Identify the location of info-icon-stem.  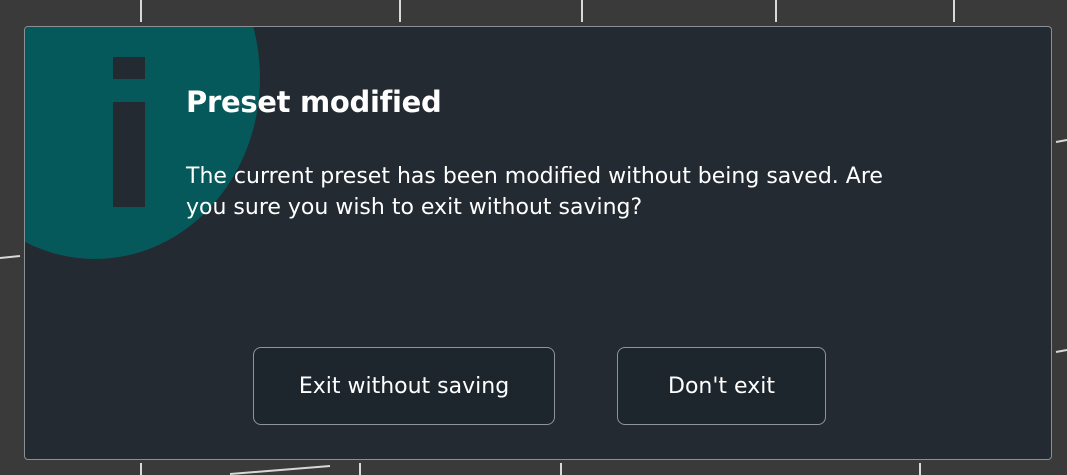
(129, 154).